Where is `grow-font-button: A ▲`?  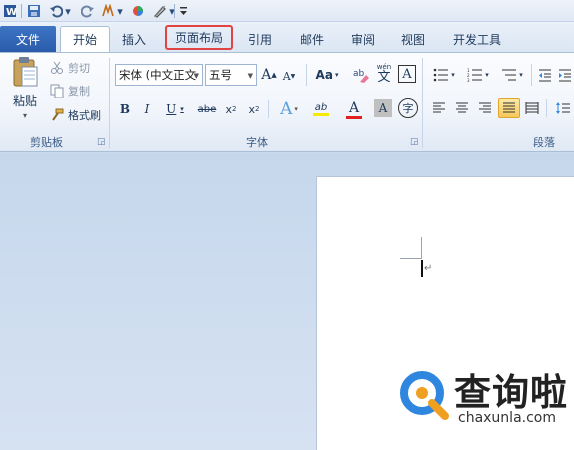 grow-font-button: A ▲ is located at coordinates (269, 75).